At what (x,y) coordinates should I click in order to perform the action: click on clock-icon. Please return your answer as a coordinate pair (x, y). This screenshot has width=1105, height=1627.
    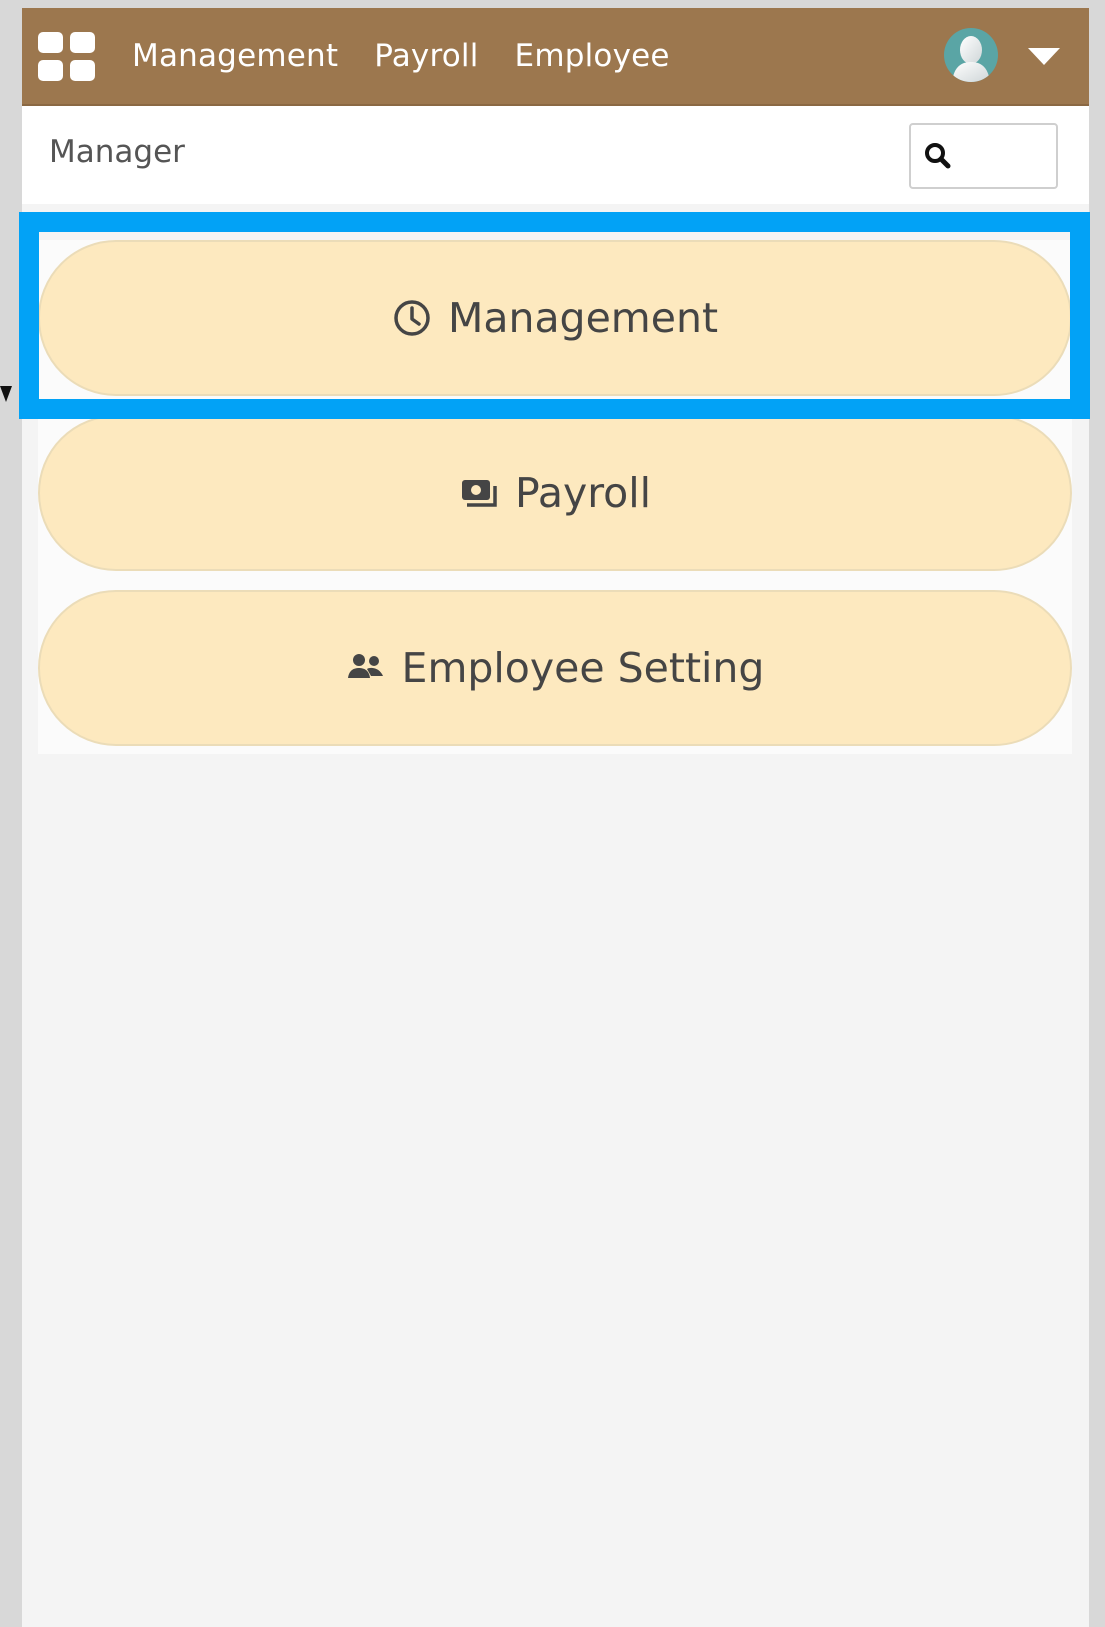
    Looking at the image, I should click on (412, 318).